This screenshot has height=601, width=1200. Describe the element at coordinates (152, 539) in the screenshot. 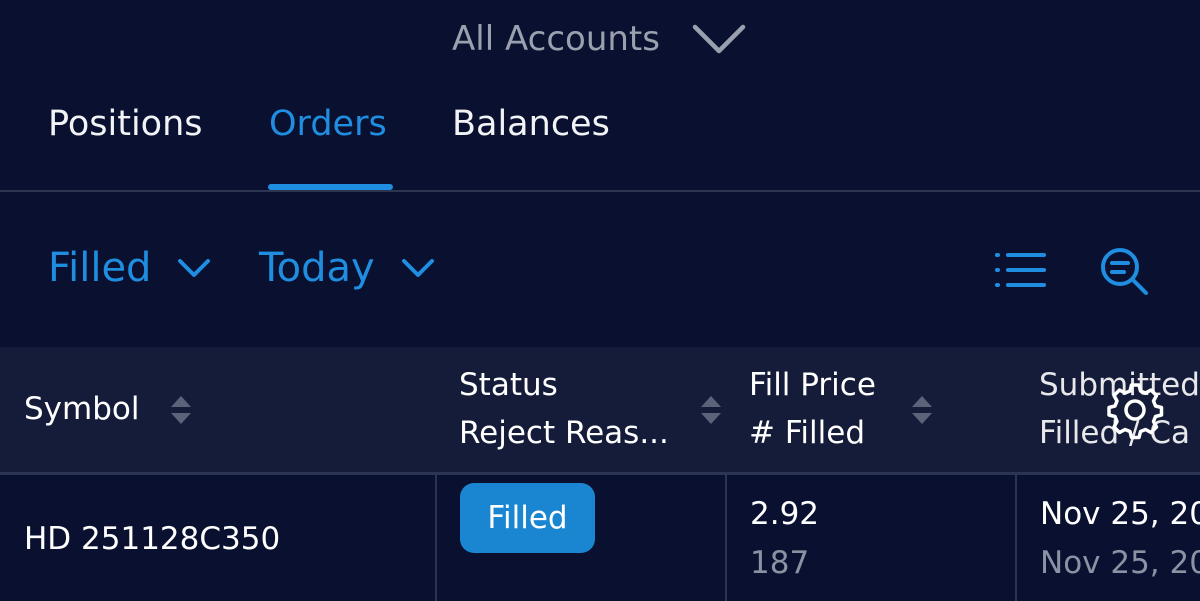

I see `cell-symbol: HD 251128C350` at that location.